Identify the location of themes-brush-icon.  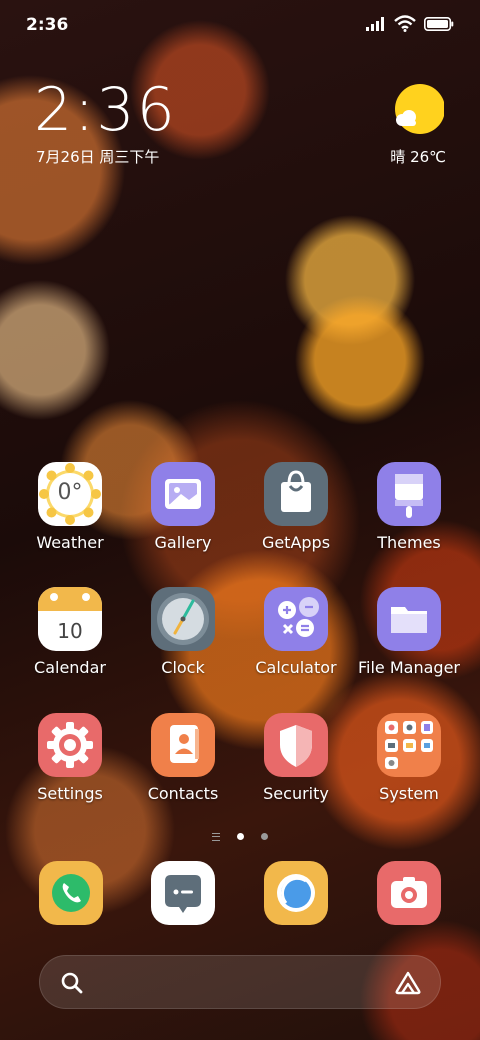
(409, 494).